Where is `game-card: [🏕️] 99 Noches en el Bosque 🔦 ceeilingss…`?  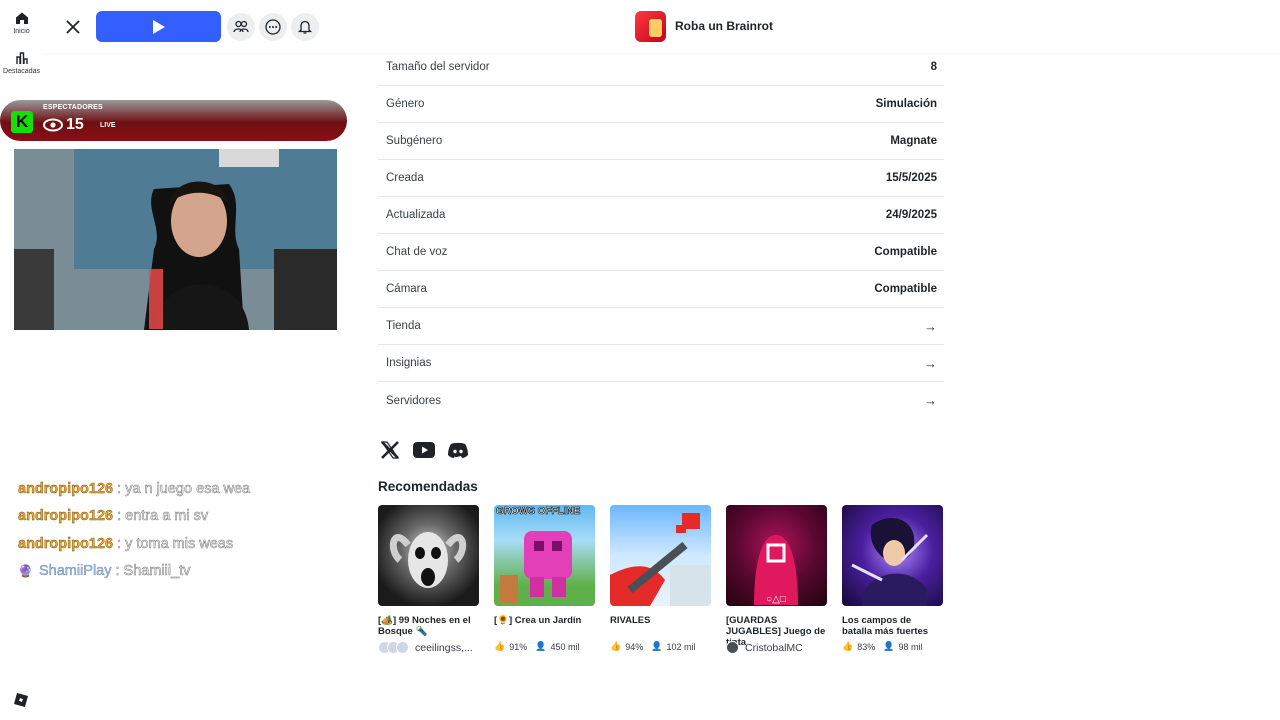
game-card: [🏕️] 99 Noches en el Bosque 🔦 ceeilingss… is located at coordinates (428, 579).